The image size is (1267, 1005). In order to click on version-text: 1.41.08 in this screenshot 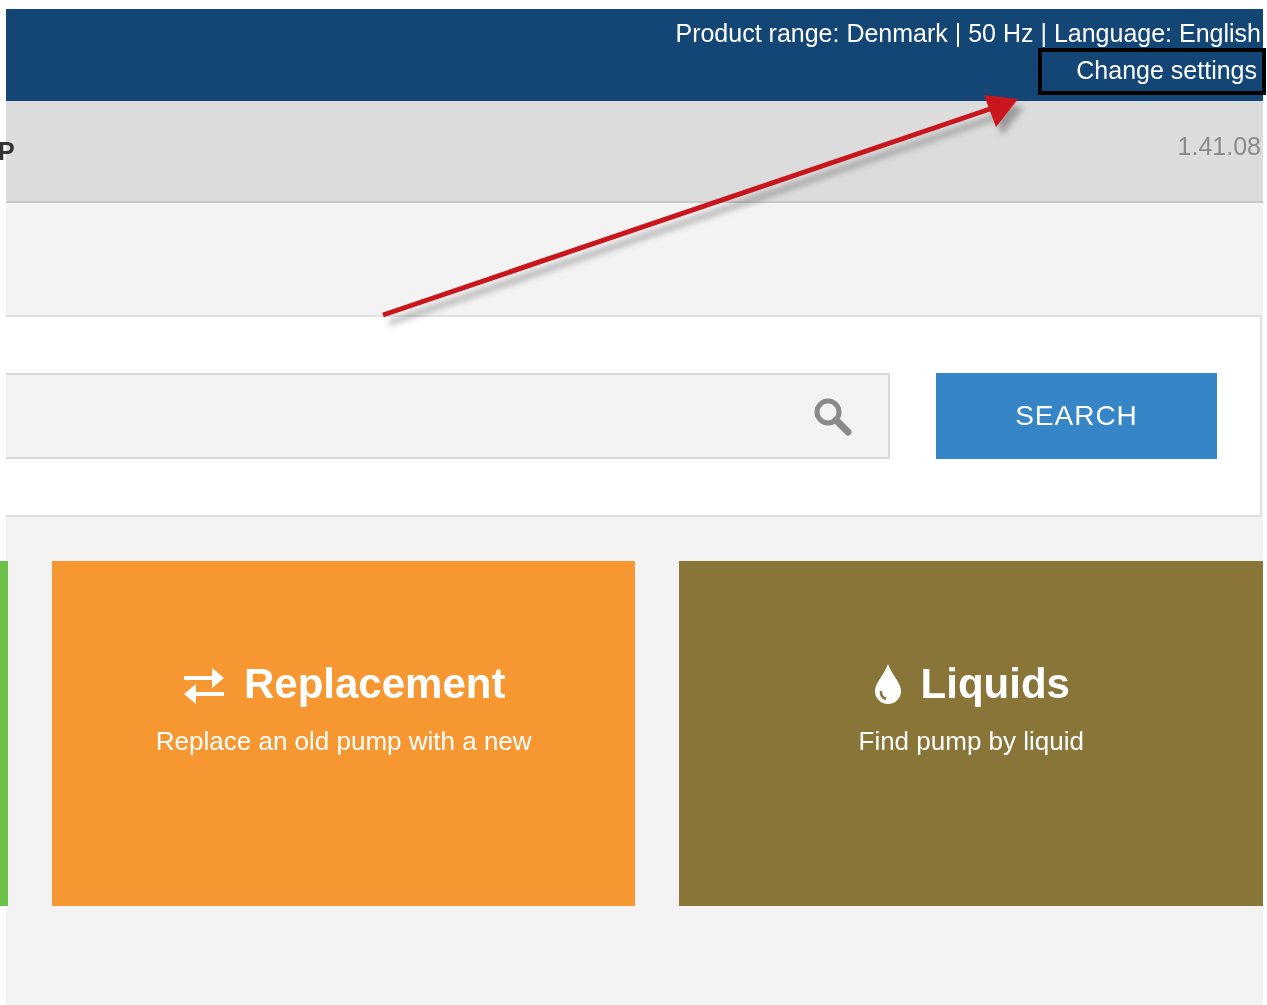, I will do `click(1219, 146)`.